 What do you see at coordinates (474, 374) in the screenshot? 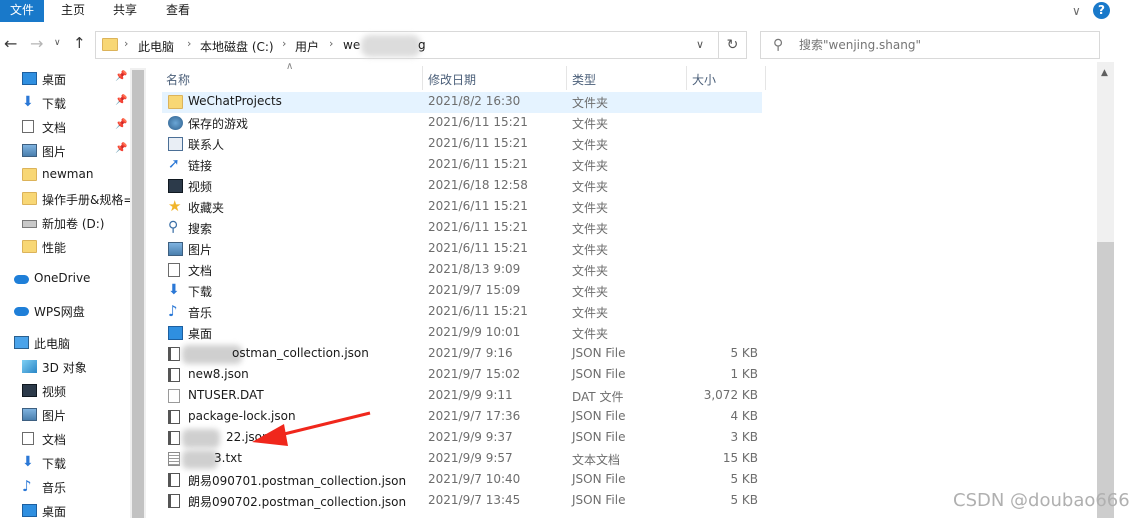
I see `file-date: 2021/9/7 15:02` at bounding box center [474, 374].